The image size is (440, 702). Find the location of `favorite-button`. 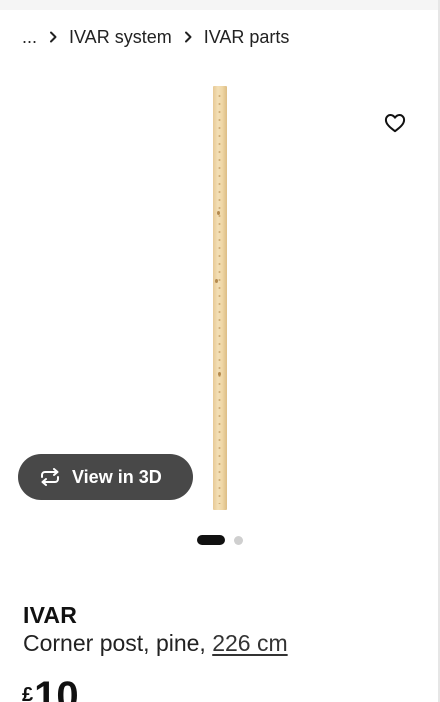

favorite-button is located at coordinates (395, 123).